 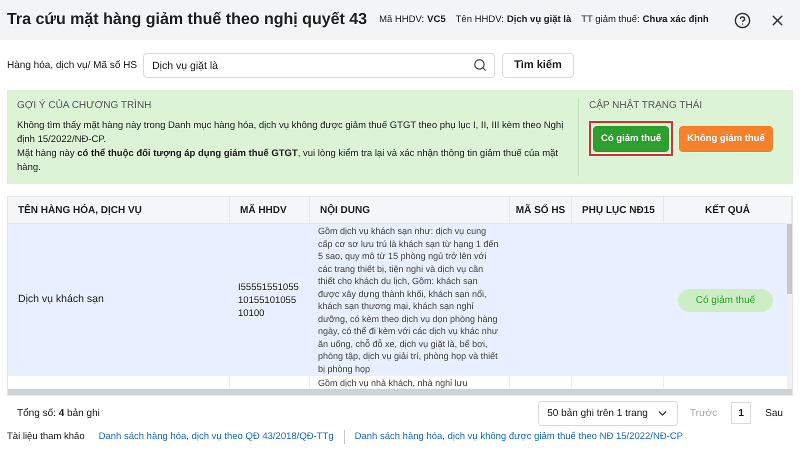 I want to click on reference-link: Danh sách hàng hóa, dịch vụ theo QĐ 43/2018/QĐ-TTg, so click(x=216, y=437).